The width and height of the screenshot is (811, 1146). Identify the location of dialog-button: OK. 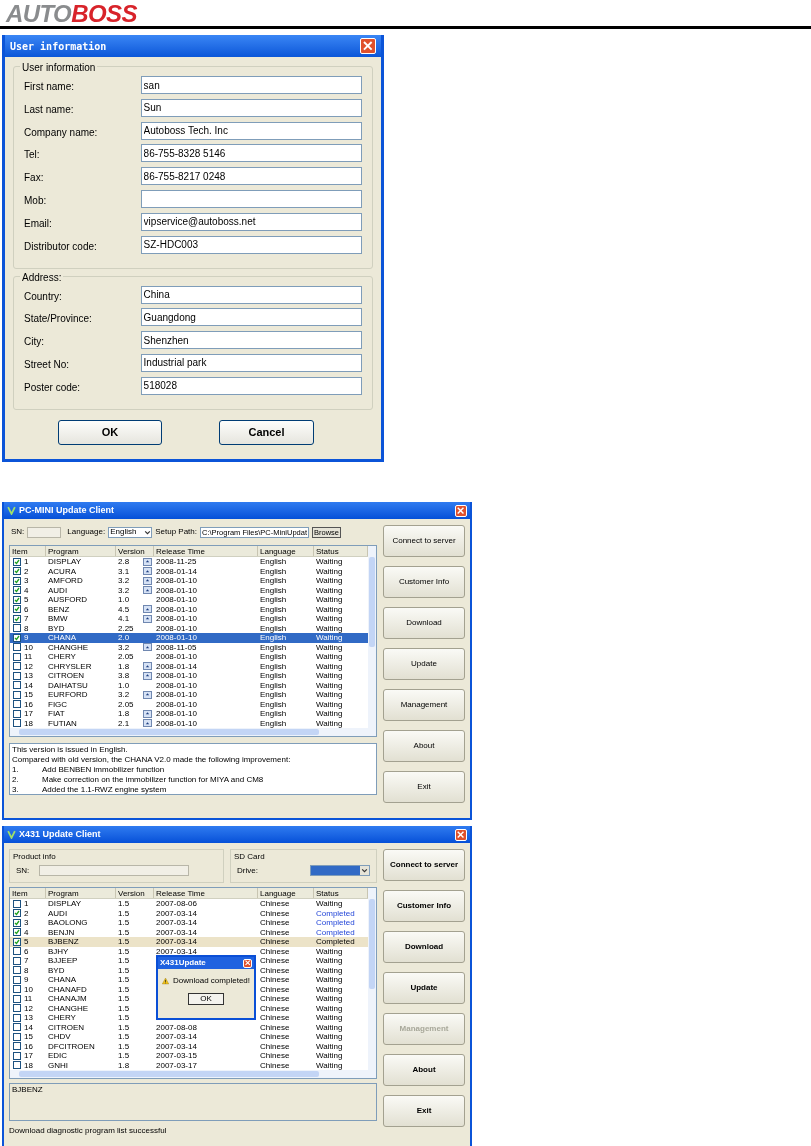
(110, 432).